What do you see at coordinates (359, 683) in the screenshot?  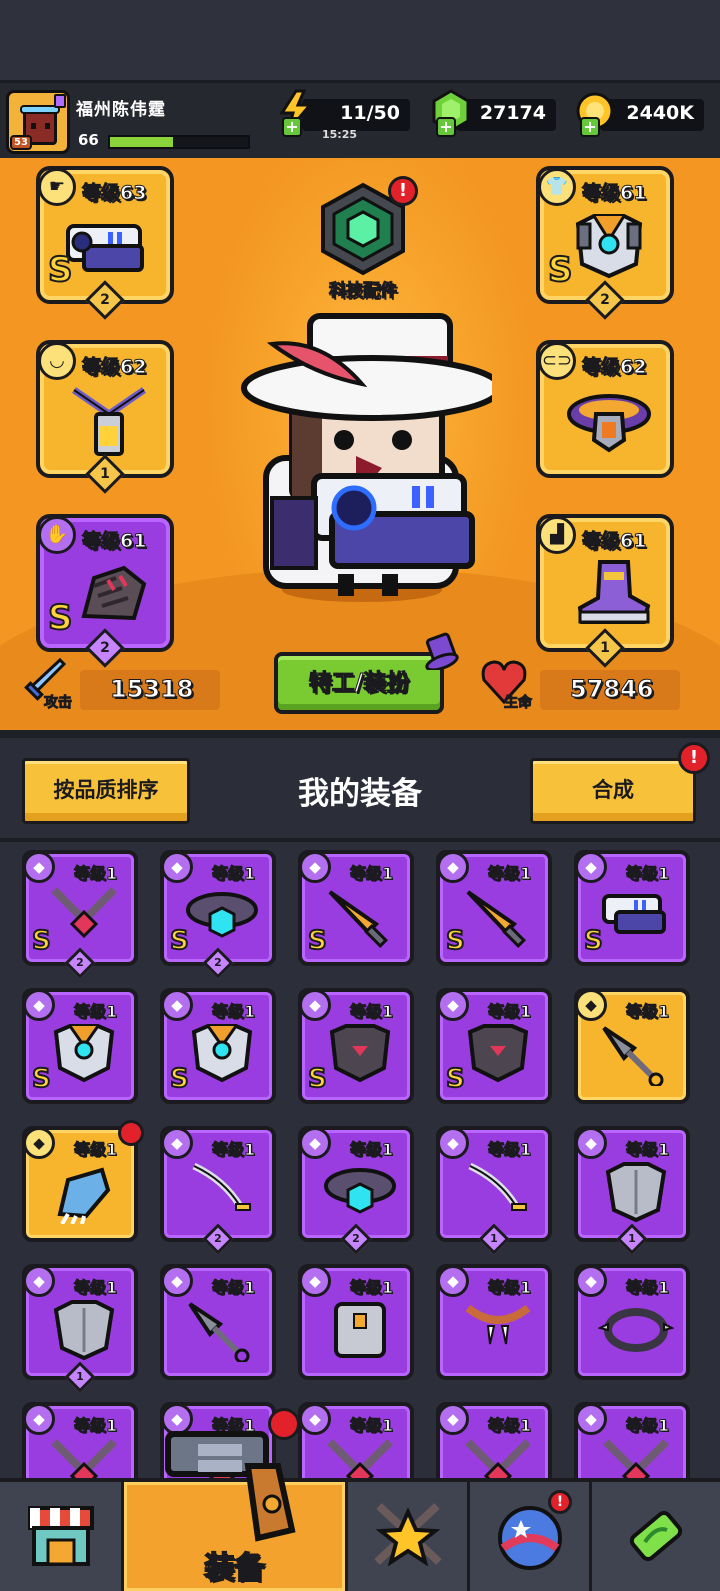 I see `agent-dress-button: 特工/装扮` at bounding box center [359, 683].